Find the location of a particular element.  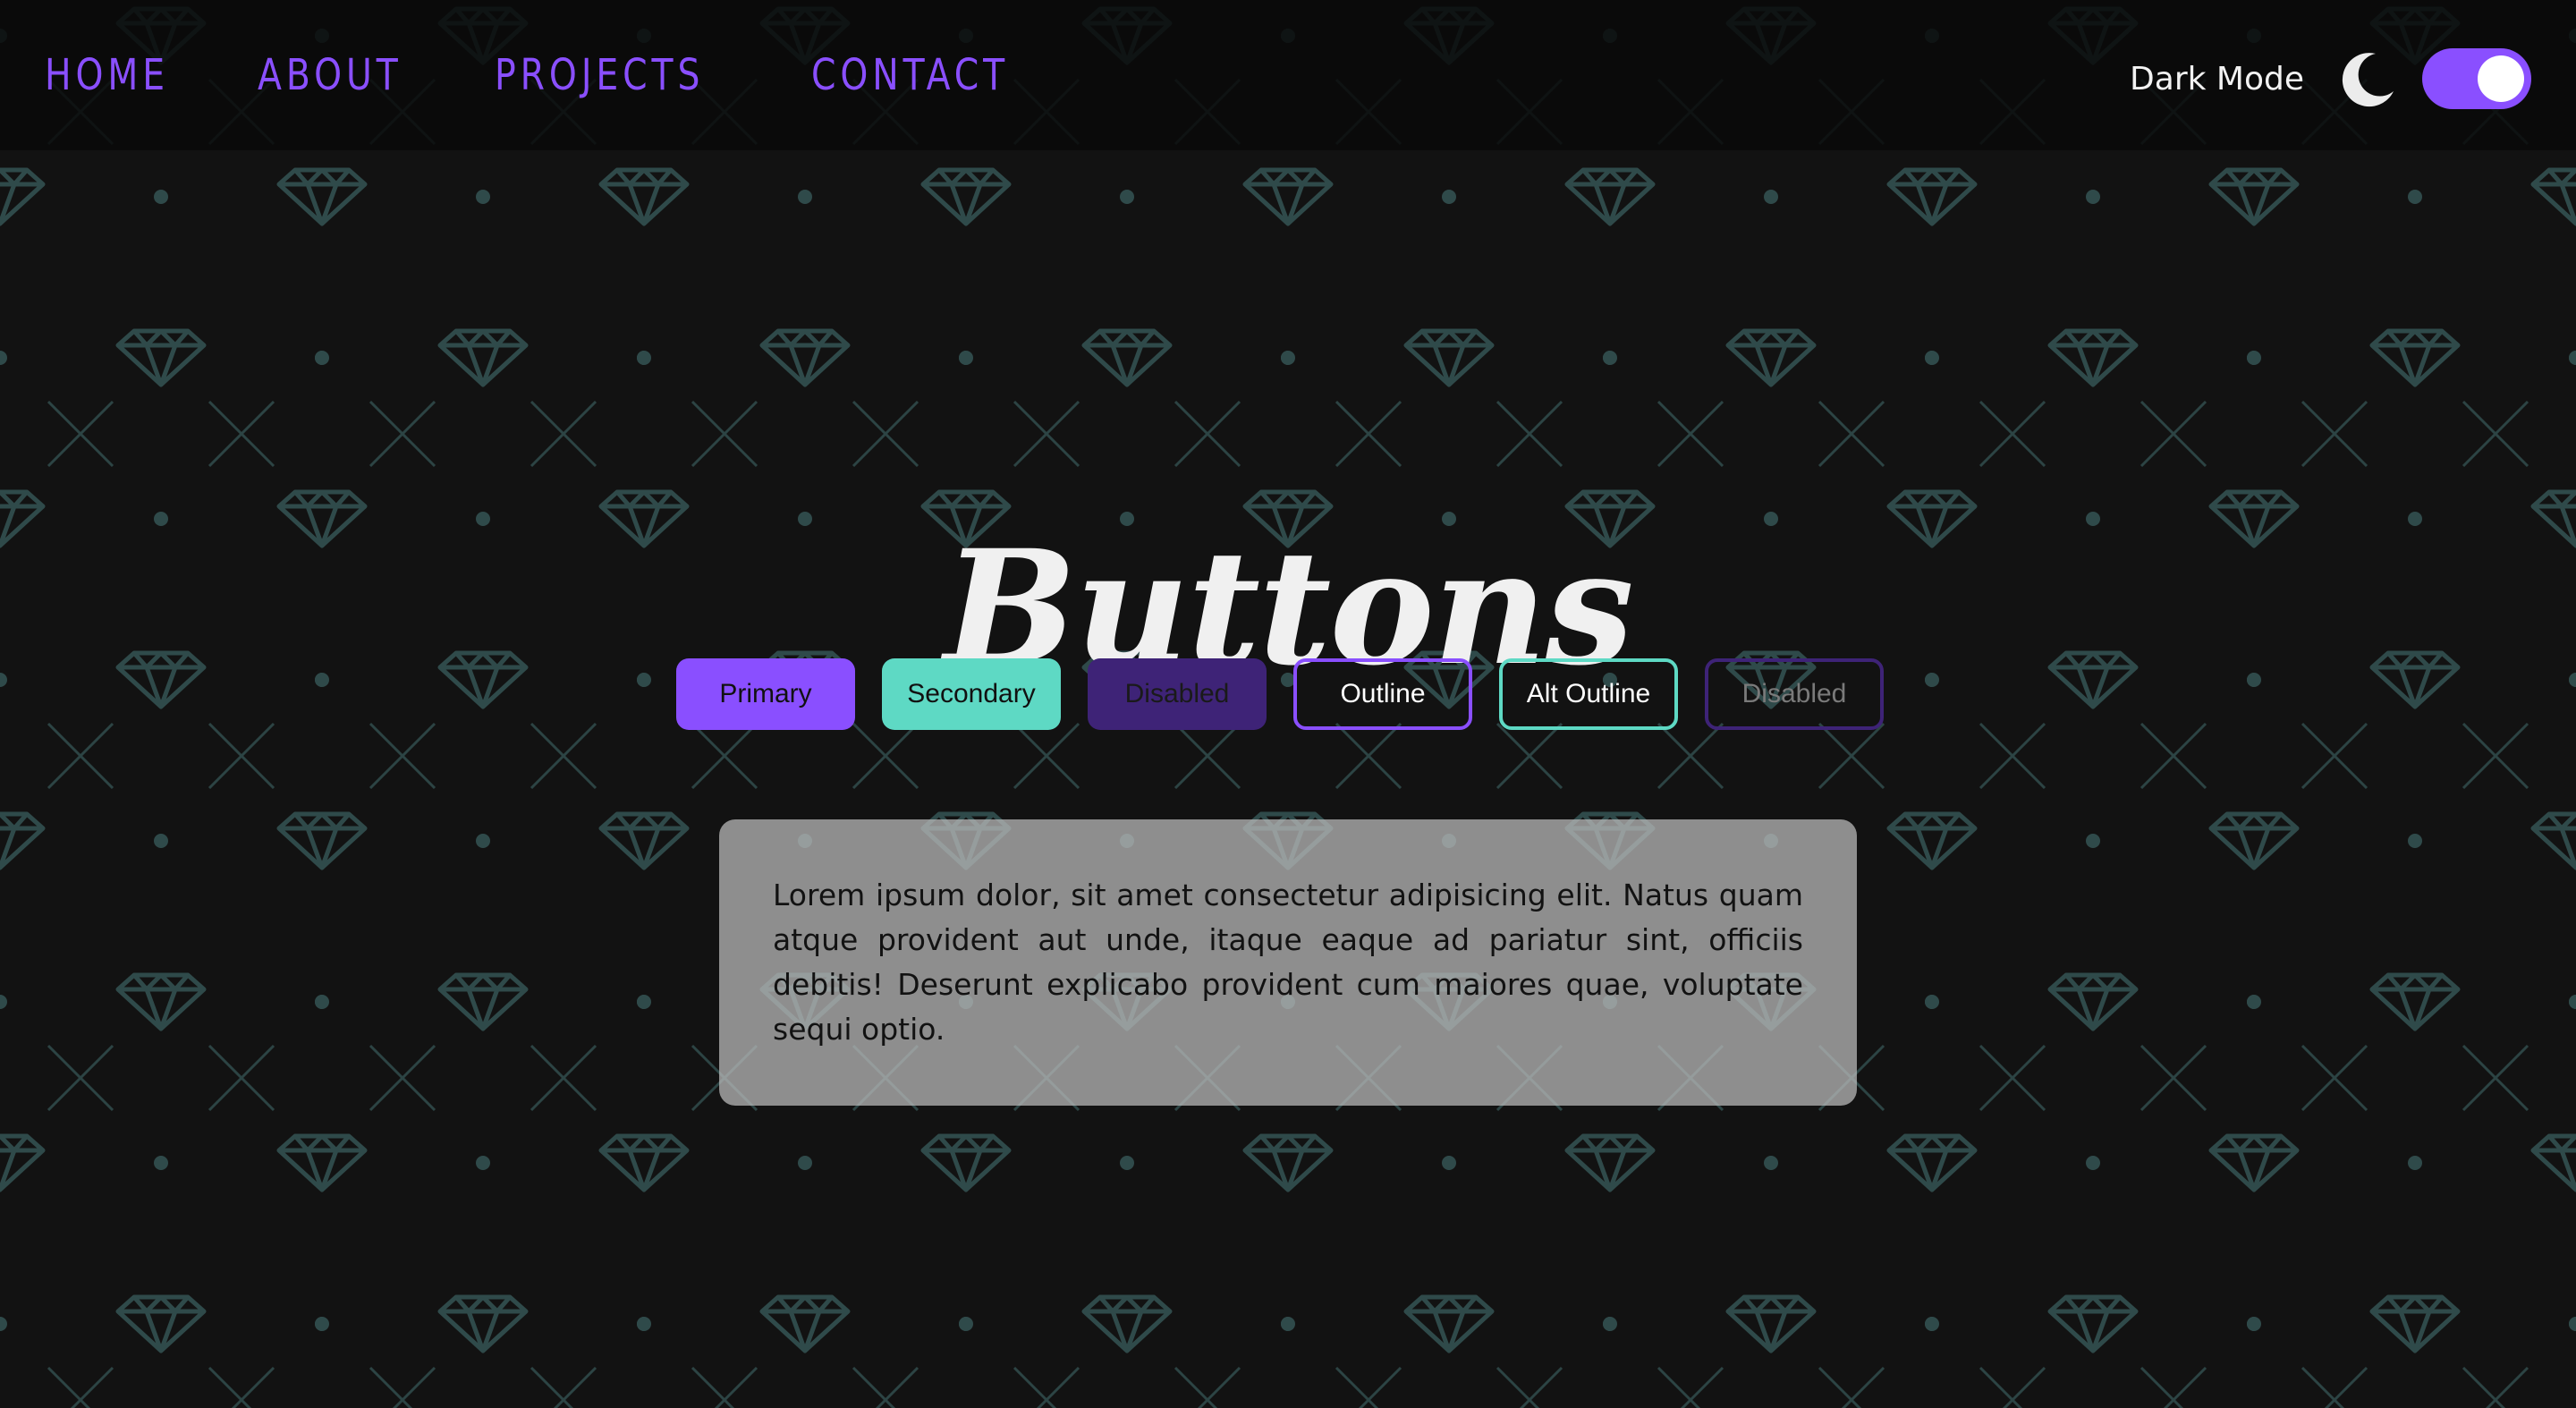

disabled-button: Disabled is located at coordinates (1177, 694).